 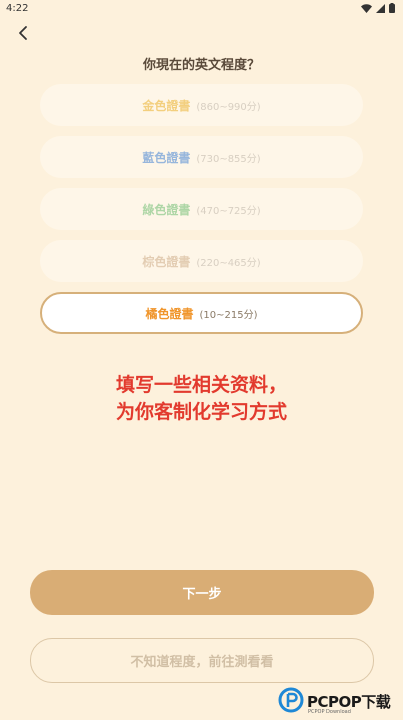 I want to click on option-range: (220~465分), so click(x=228, y=263).